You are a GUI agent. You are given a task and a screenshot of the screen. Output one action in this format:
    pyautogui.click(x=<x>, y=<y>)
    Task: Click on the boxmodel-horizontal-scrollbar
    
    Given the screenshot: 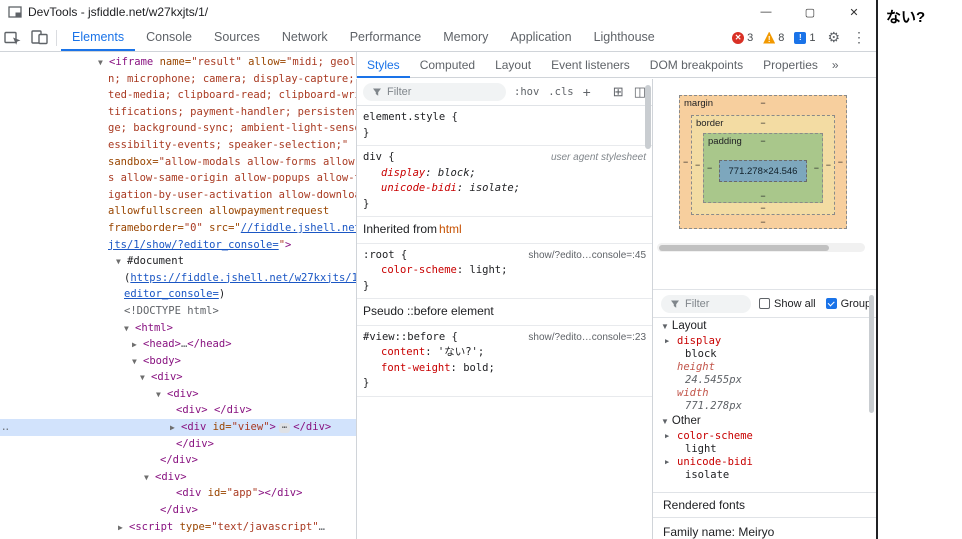 What is the action you would take?
    pyautogui.click(x=761, y=247)
    